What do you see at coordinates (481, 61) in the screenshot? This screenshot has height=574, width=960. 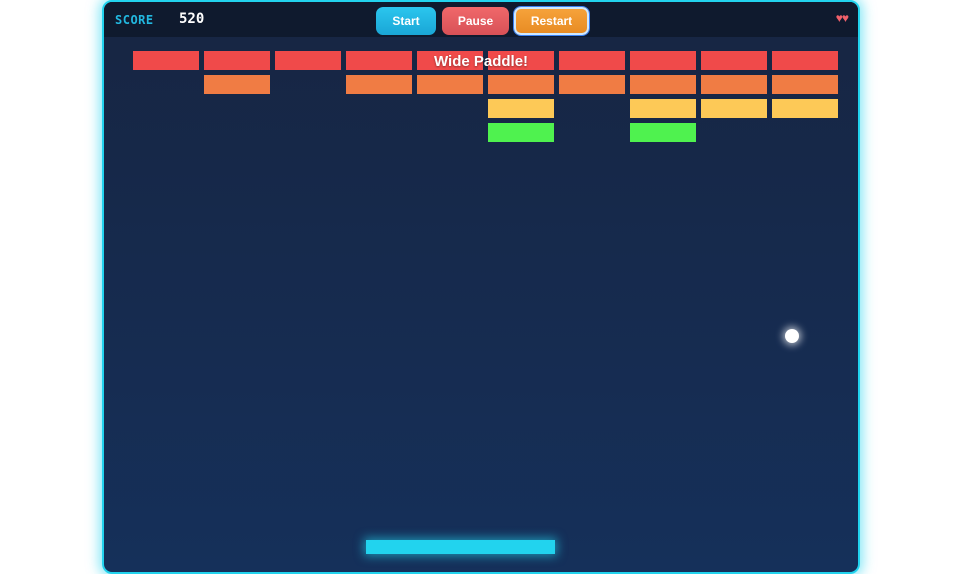 I see `powerup-message: Wide Paddle!` at bounding box center [481, 61].